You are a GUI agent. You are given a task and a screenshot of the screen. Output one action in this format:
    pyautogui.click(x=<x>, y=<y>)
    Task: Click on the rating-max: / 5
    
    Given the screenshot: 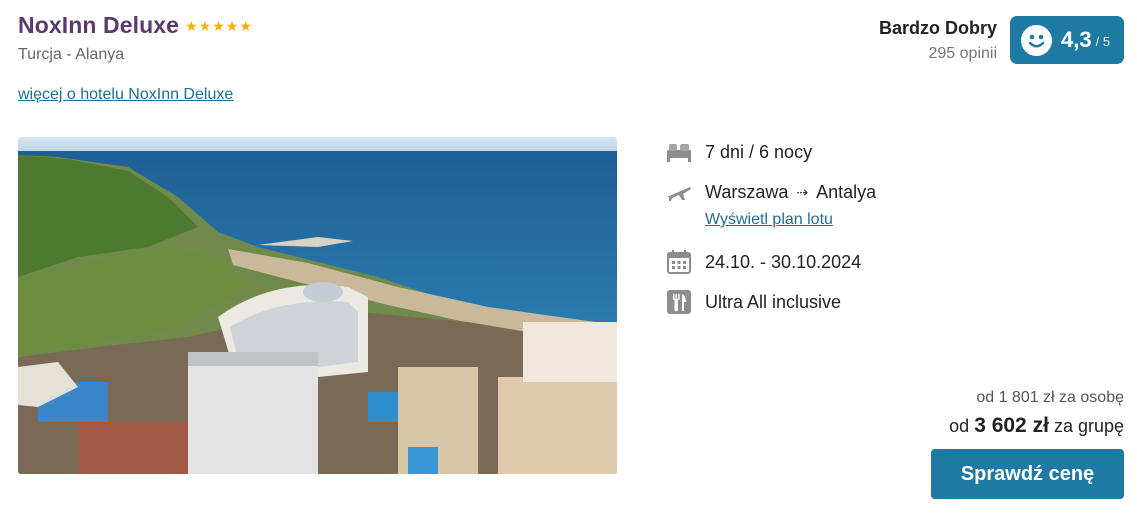 What is the action you would take?
    pyautogui.click(x=1103, y=41)
    